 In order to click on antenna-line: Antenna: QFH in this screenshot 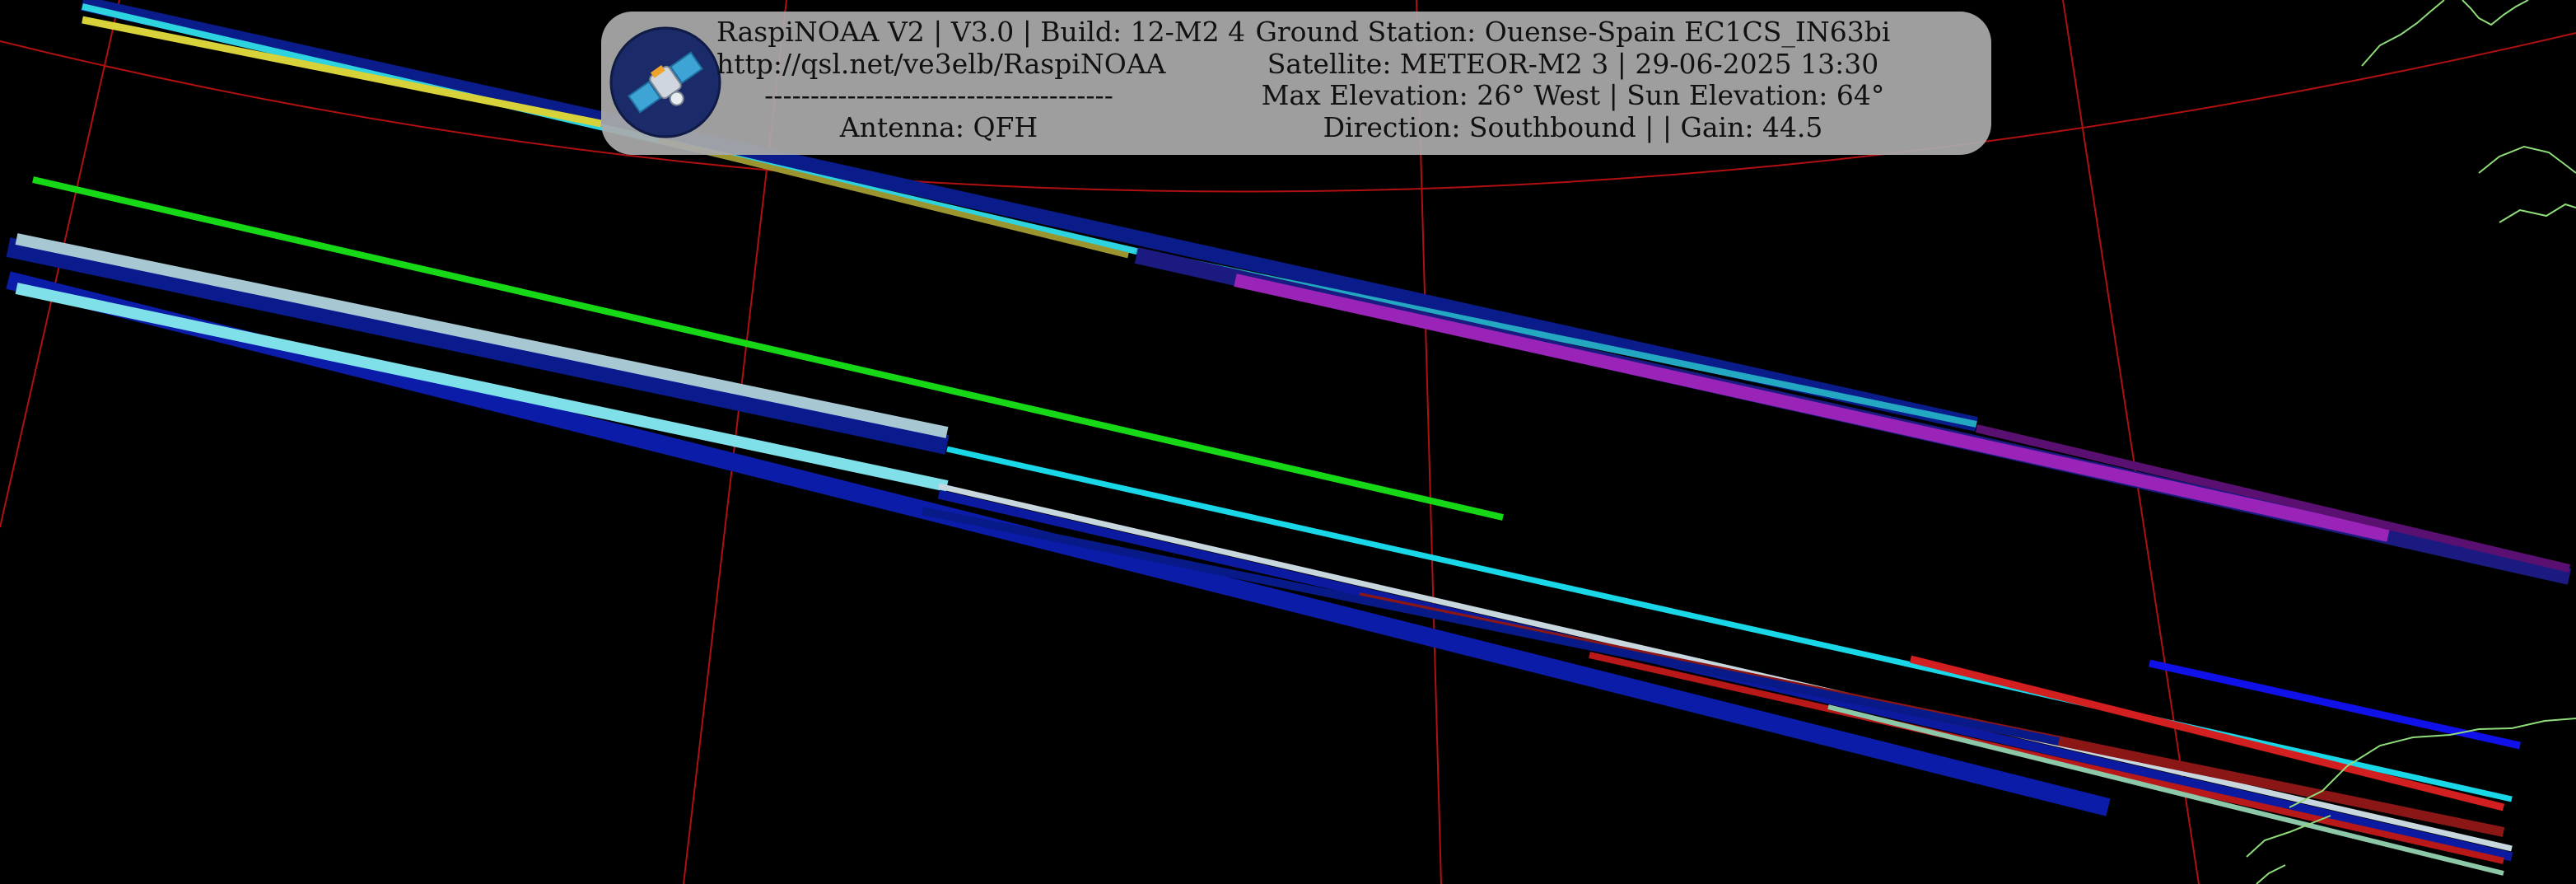, I will do `click(938, 127)`.